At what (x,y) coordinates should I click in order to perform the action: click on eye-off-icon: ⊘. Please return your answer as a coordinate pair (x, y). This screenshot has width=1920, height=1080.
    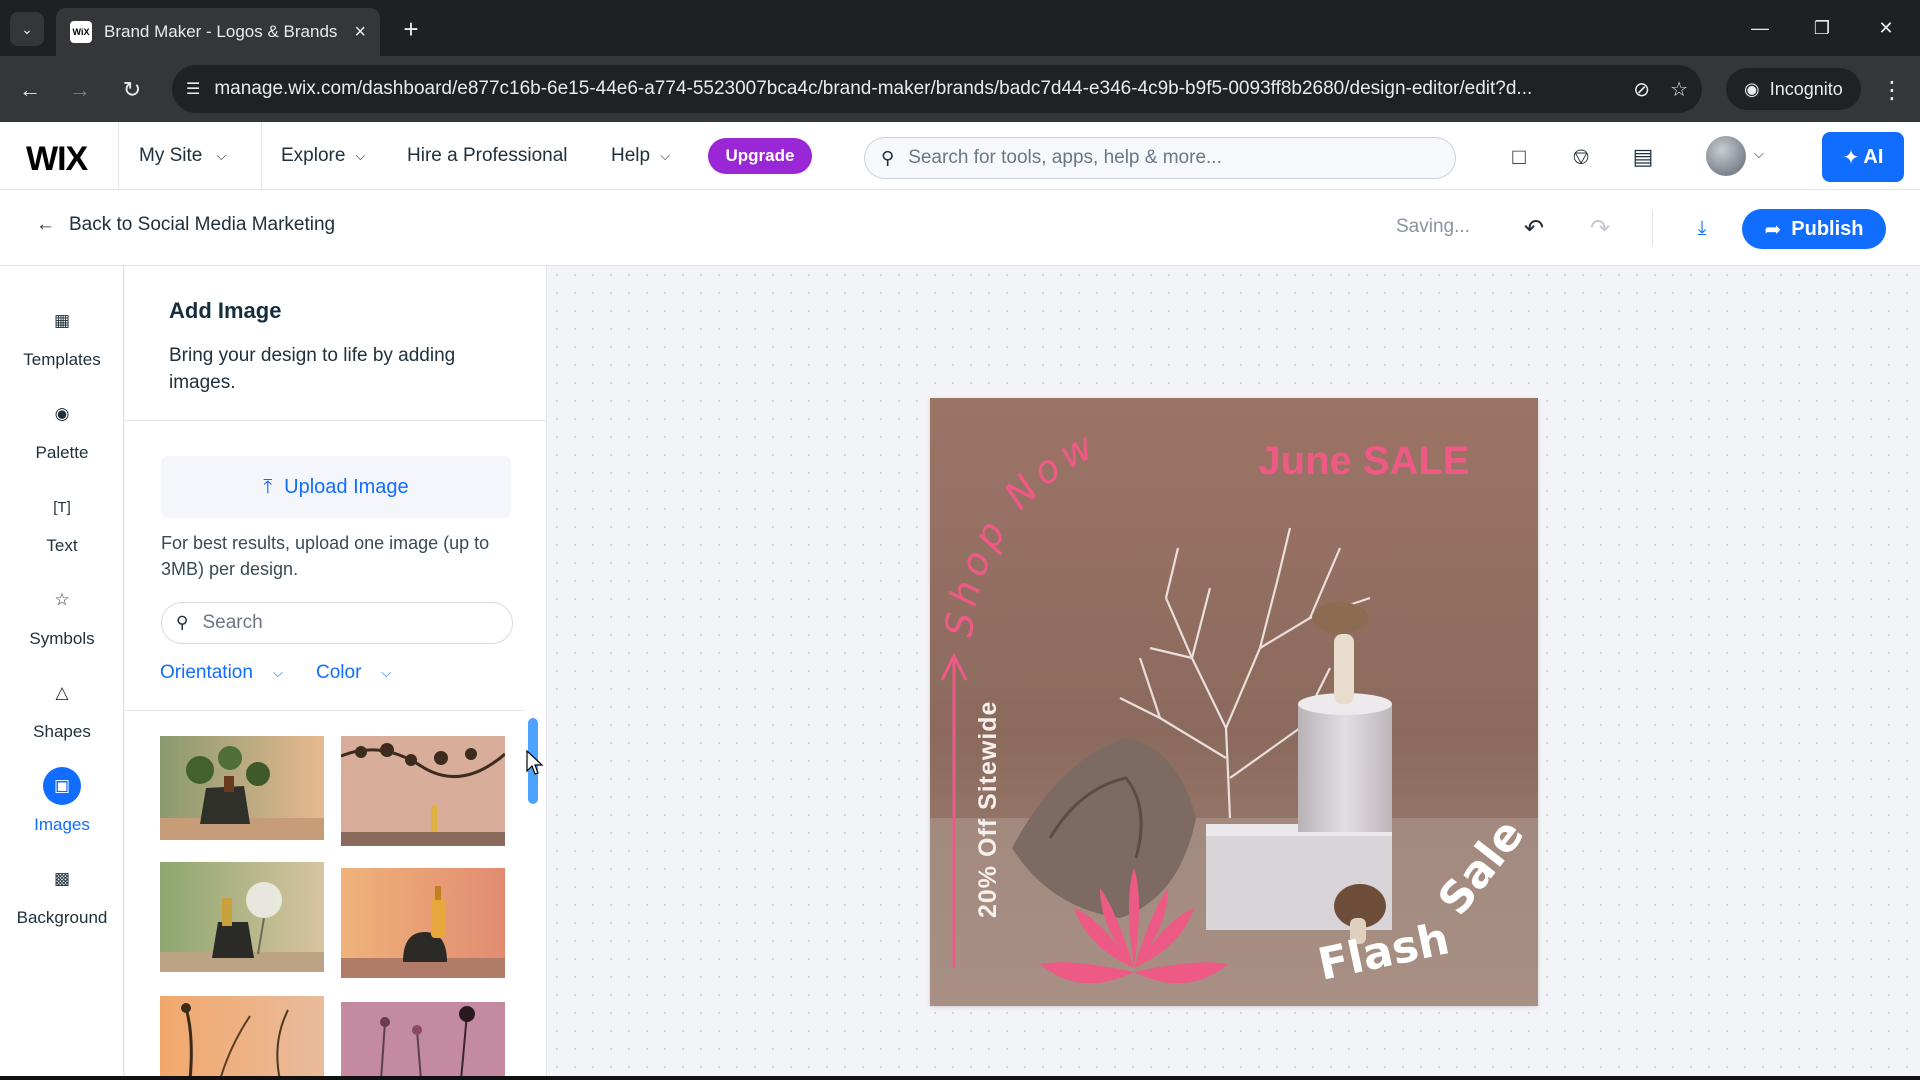
    Looking at the image, I should click on (1641, 89).